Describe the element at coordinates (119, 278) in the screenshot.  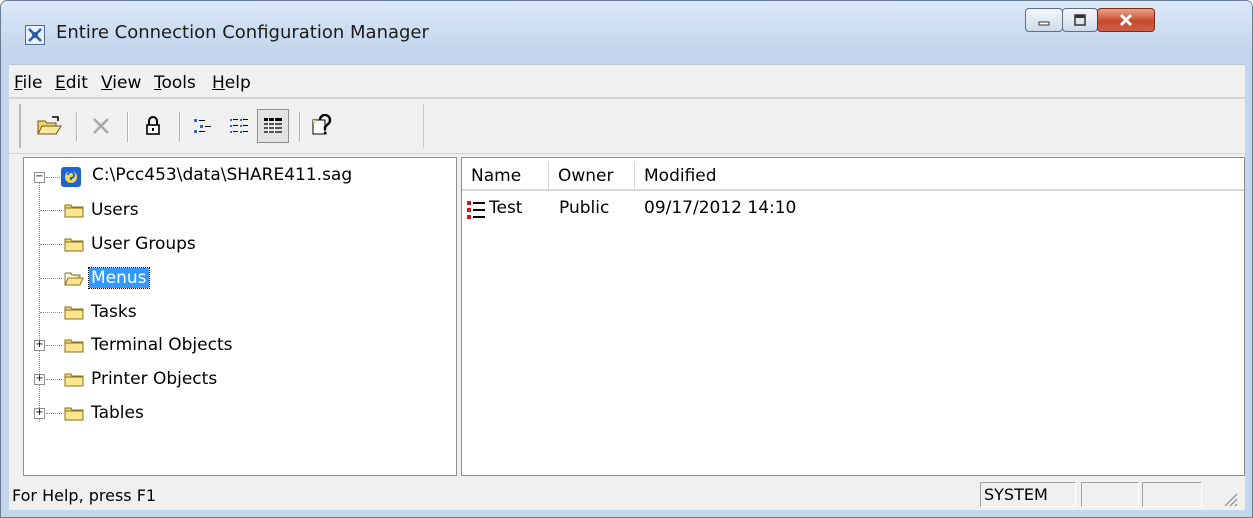
I see `tree-item-label: Menus` at that location.